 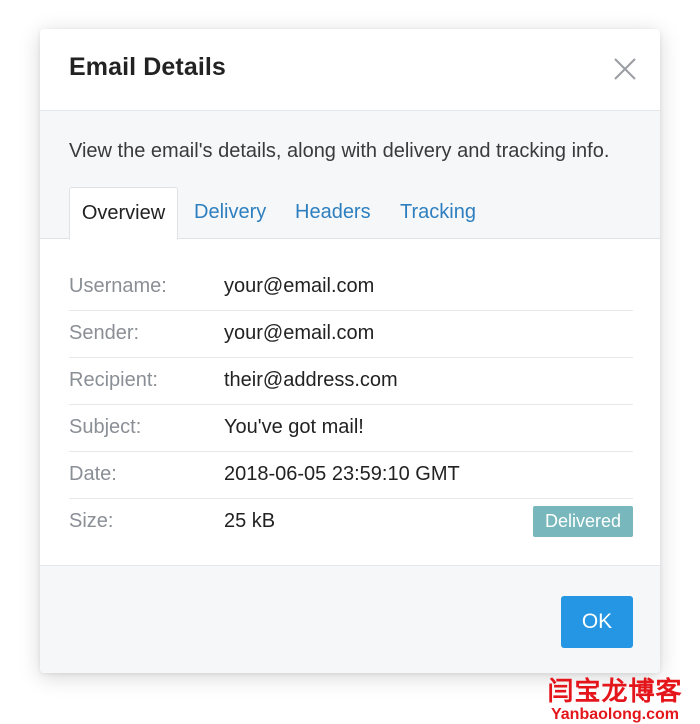 What do you see at coordinates (104, 333) in the screenshot?
I see `detail-label: Sender:` at bounding box center [104, 333].